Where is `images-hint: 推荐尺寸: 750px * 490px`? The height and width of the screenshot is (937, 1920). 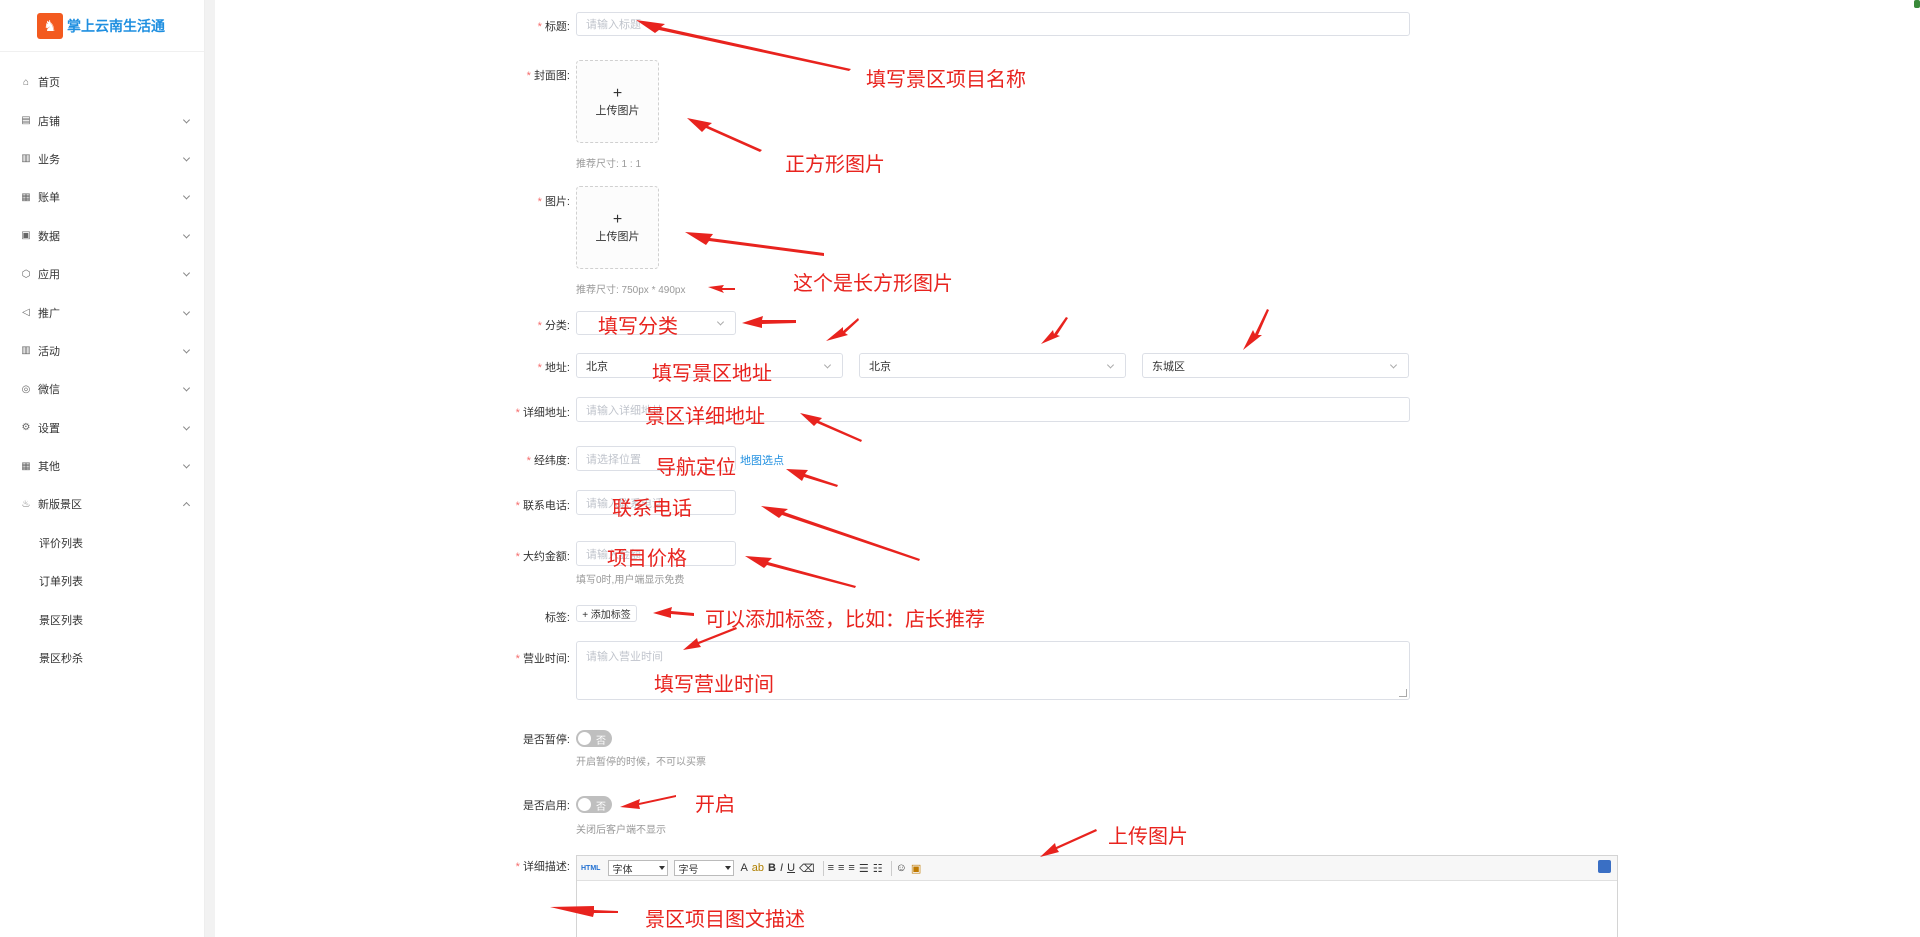 images-hint: 推荐尺寸: 750px * 490px is located at coordinates (631, 290).